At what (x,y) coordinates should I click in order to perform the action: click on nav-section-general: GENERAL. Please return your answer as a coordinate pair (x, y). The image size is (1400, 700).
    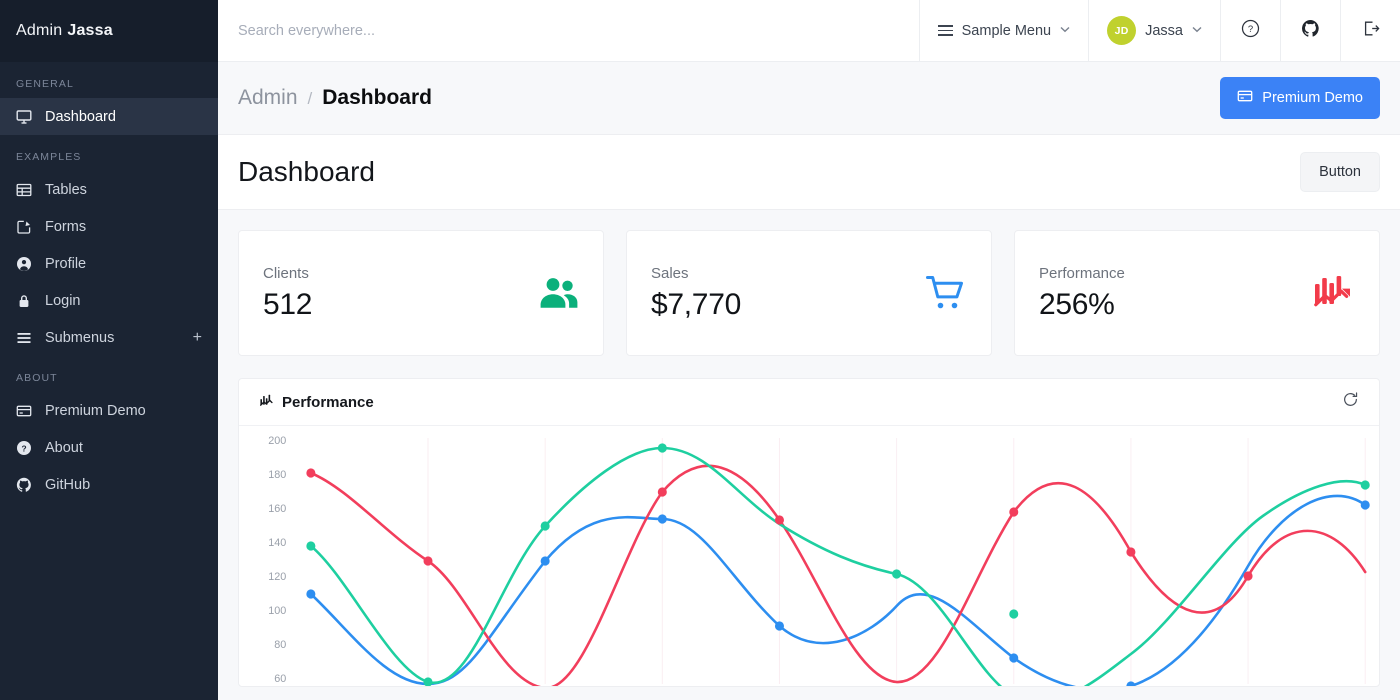
    Looking at the image, I should click on (45, 84).